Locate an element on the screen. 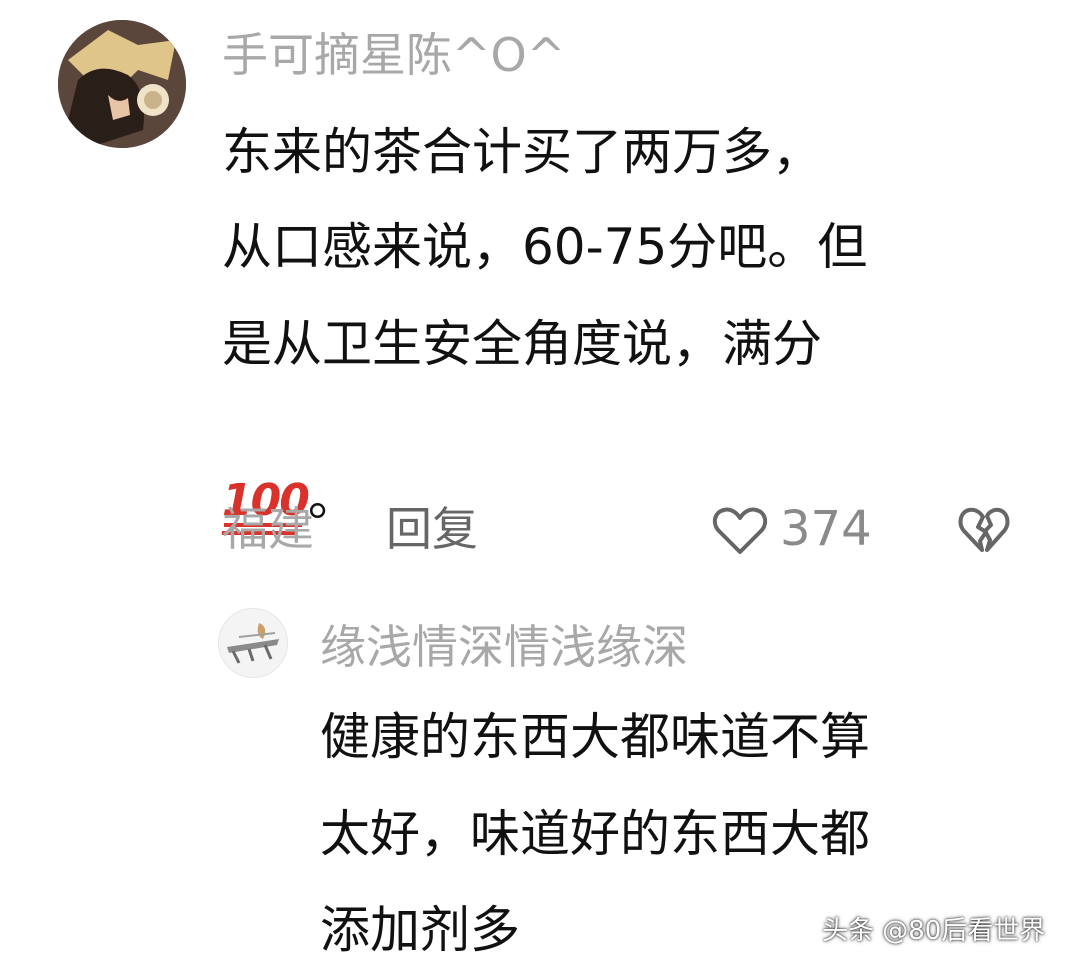  reply-line-3: 添加剂多 is located at coordinates (420, 930).